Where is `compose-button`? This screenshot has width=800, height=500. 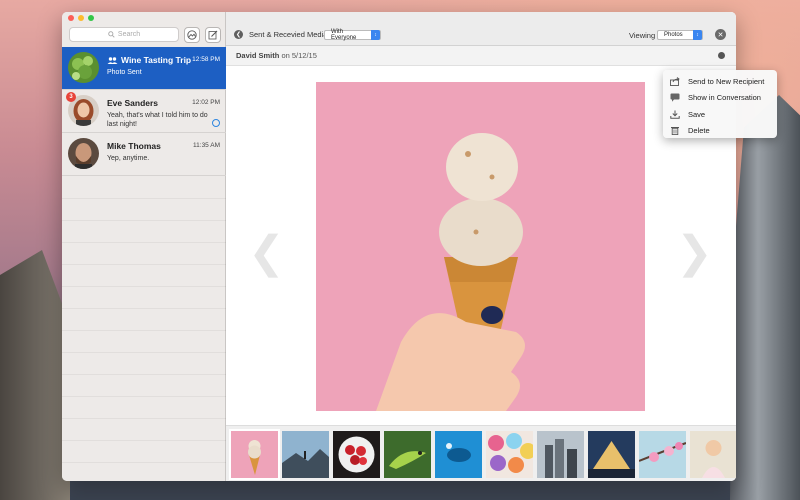
compose-button is located at coordinates (213, 35).